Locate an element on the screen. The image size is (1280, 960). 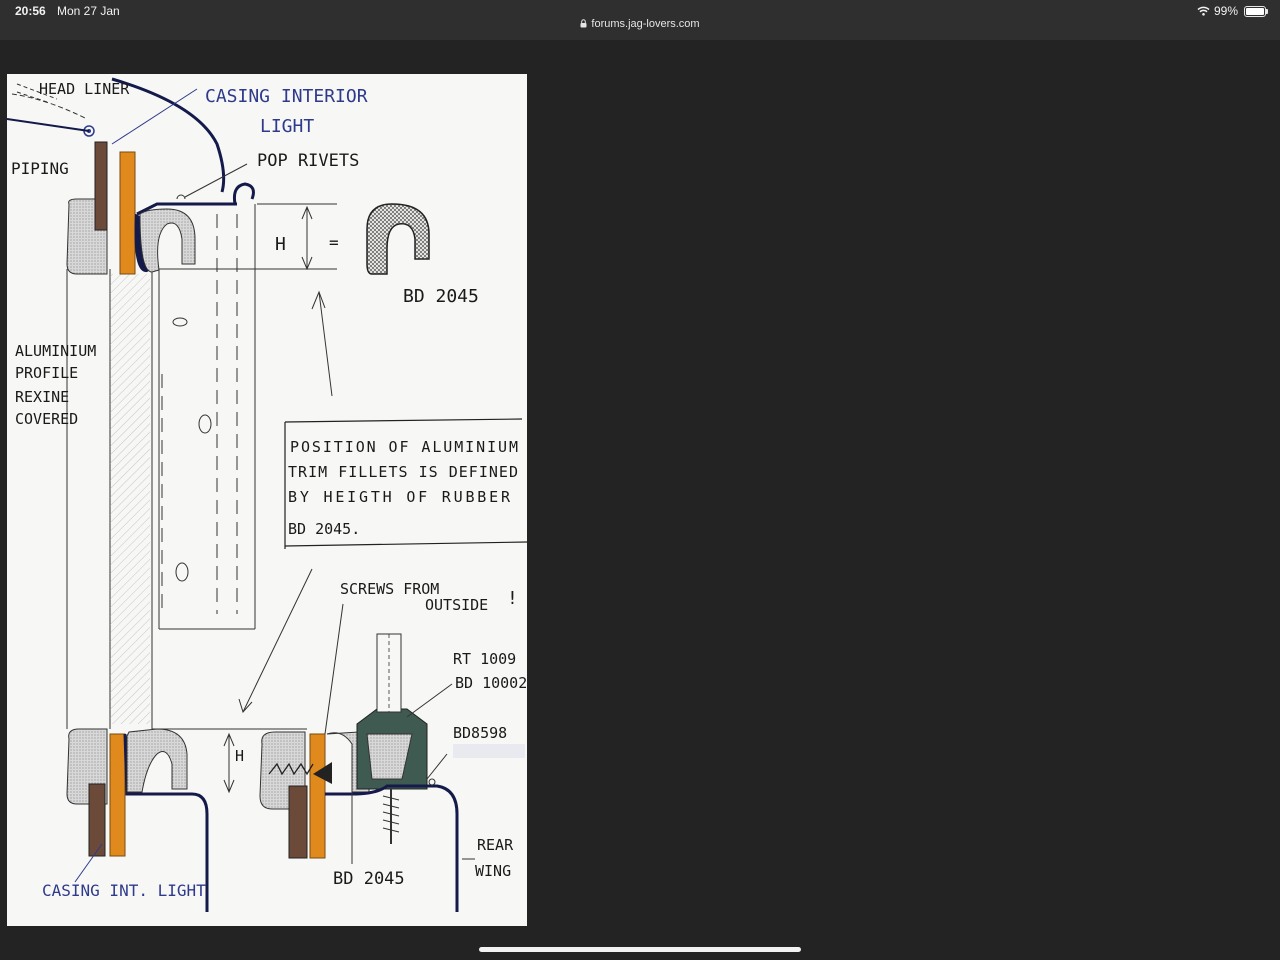
label-note-3: BY HEIGTH OF RUBBER is located at coordinates (399, 497).